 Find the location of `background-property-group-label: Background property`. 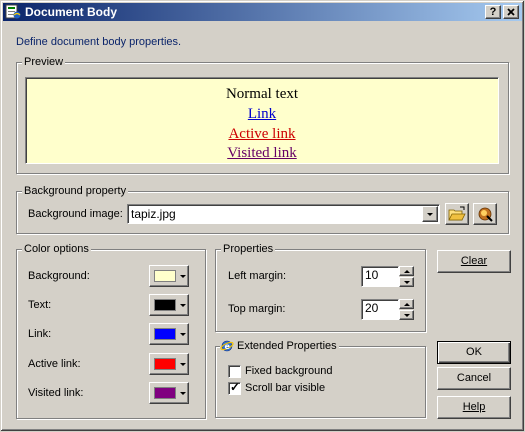

background-property-group-label: Background property is located at coordinates (75, 191).